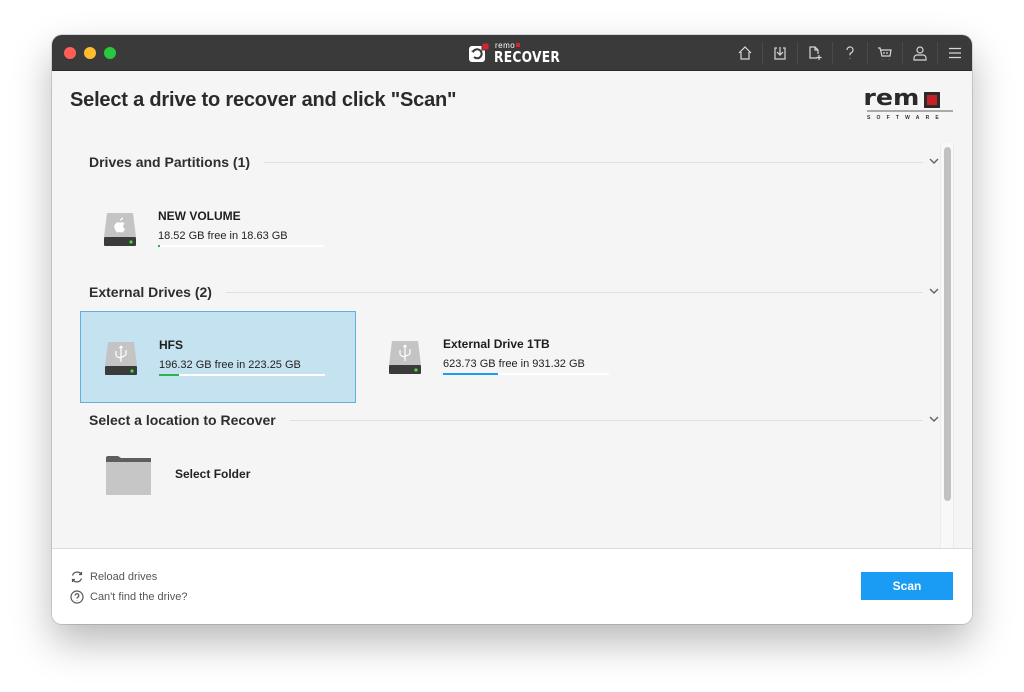 Image resolution: width=1024 pixels, height=692 pixels. Describe the element at coordinates (90, 53) in the screenshot. I see `minimize-window-button` at that location.